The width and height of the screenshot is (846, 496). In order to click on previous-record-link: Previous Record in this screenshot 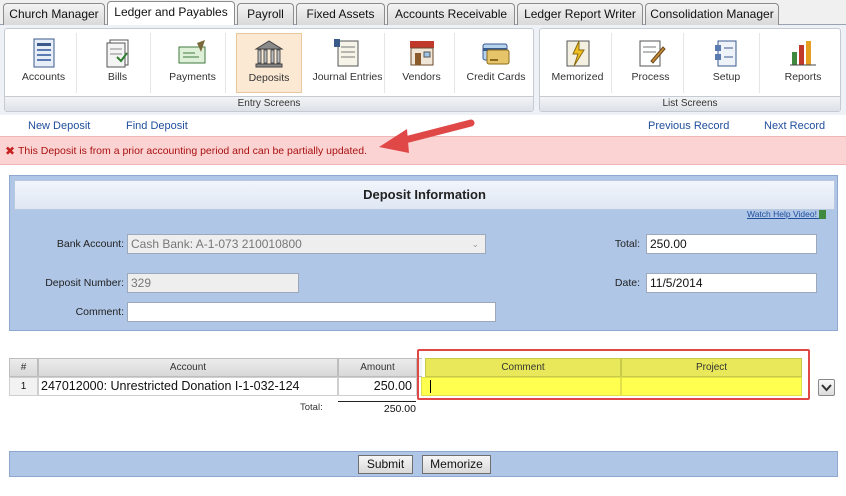, I will do `click(688, 126)`.